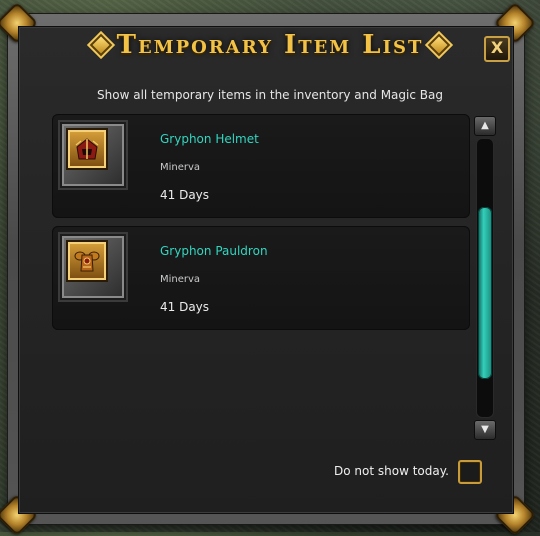  What do you see at coordinates (470, 472) in the screenshot?
I see `do-not-show-today-checkbox` at bounding box center [470, 472].